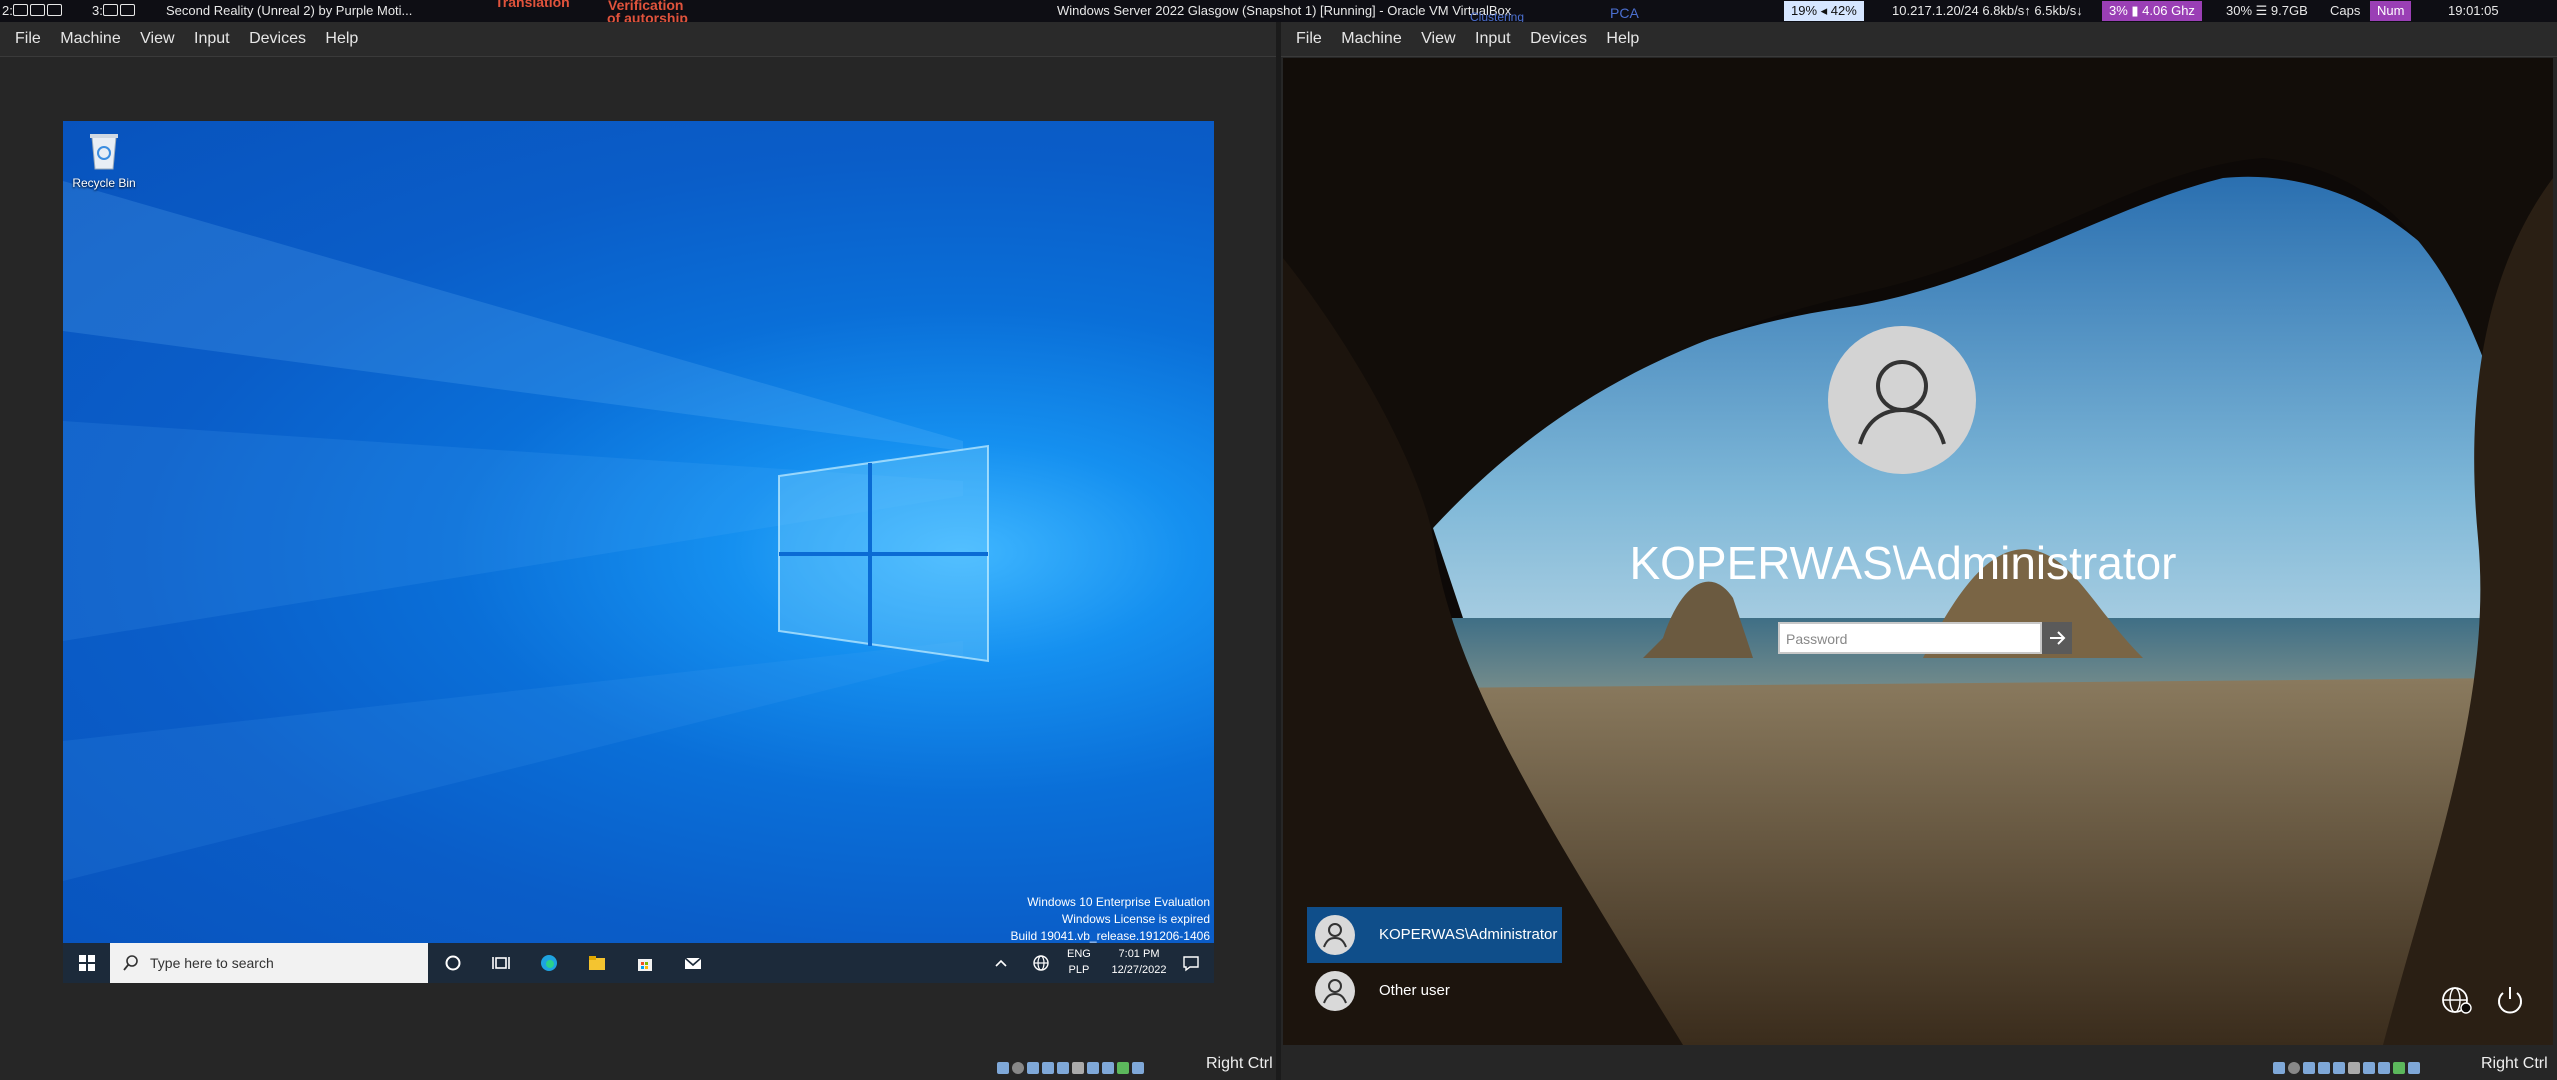  Describe the element at coordinates (2345, 10) in the screenshot. I see `caps-indicator: Caps` at that location.